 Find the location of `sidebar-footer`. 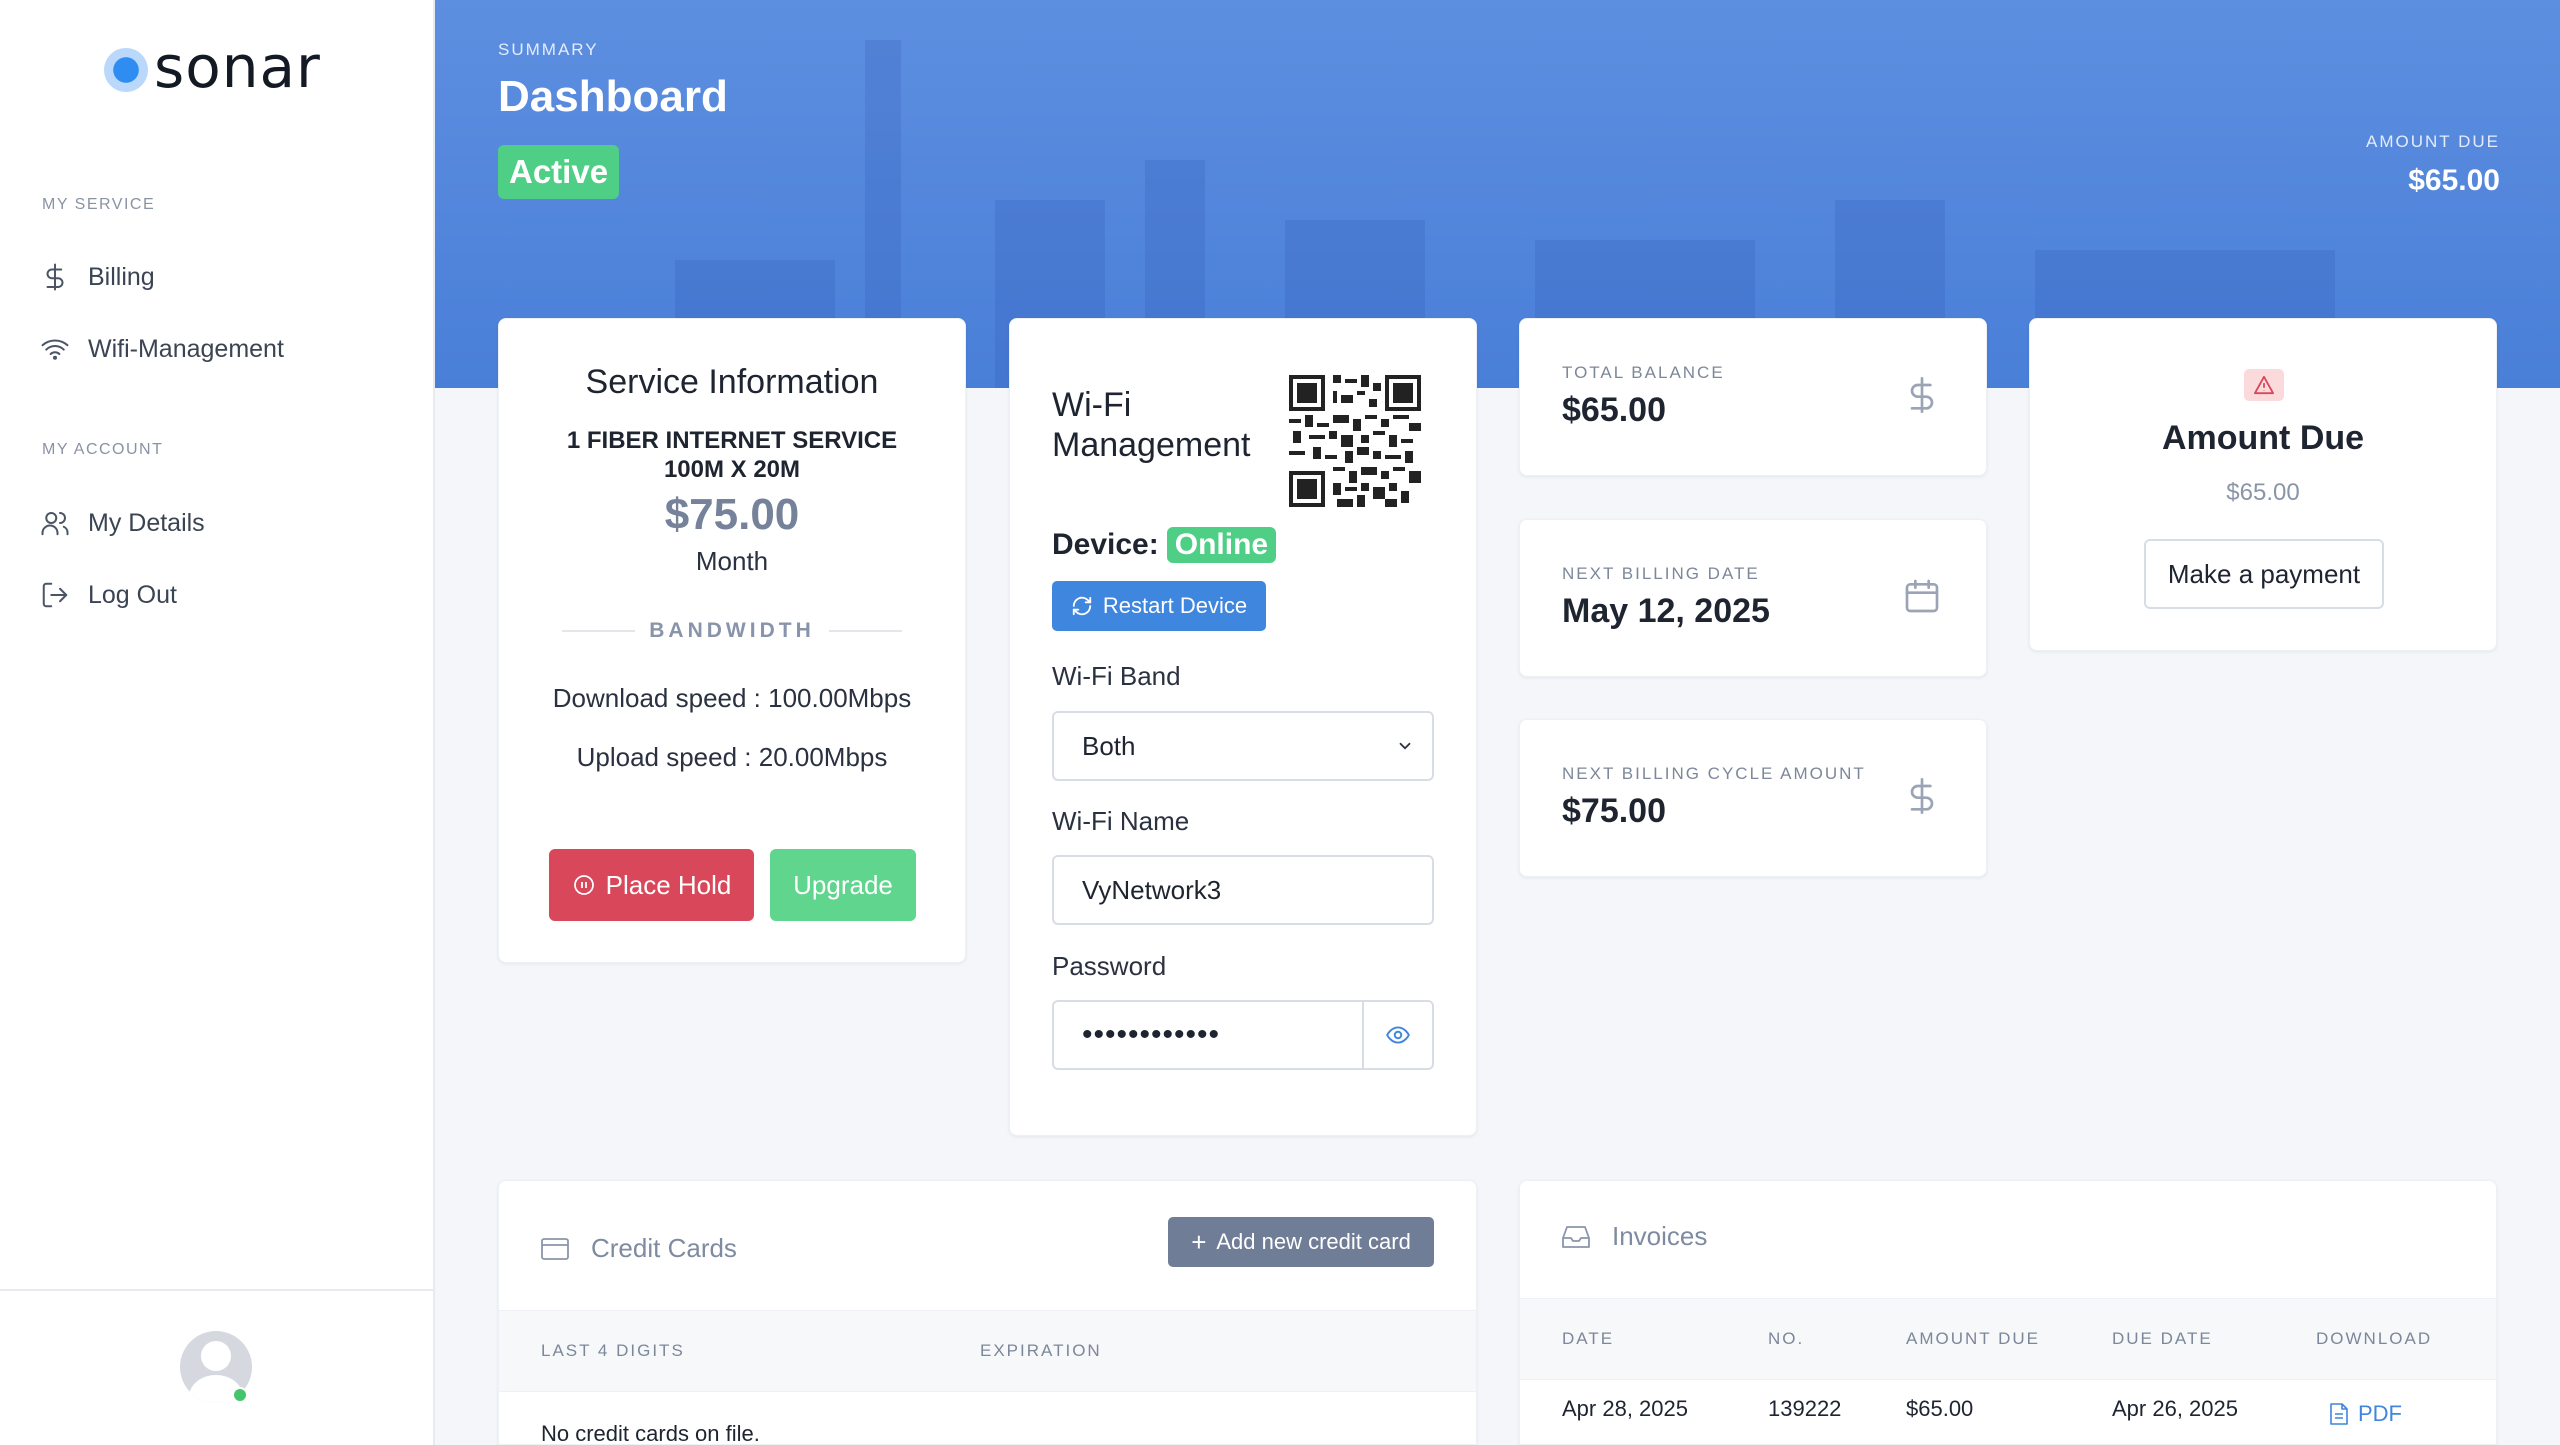

sidebar-footer is located at coordinates (216, 1367).